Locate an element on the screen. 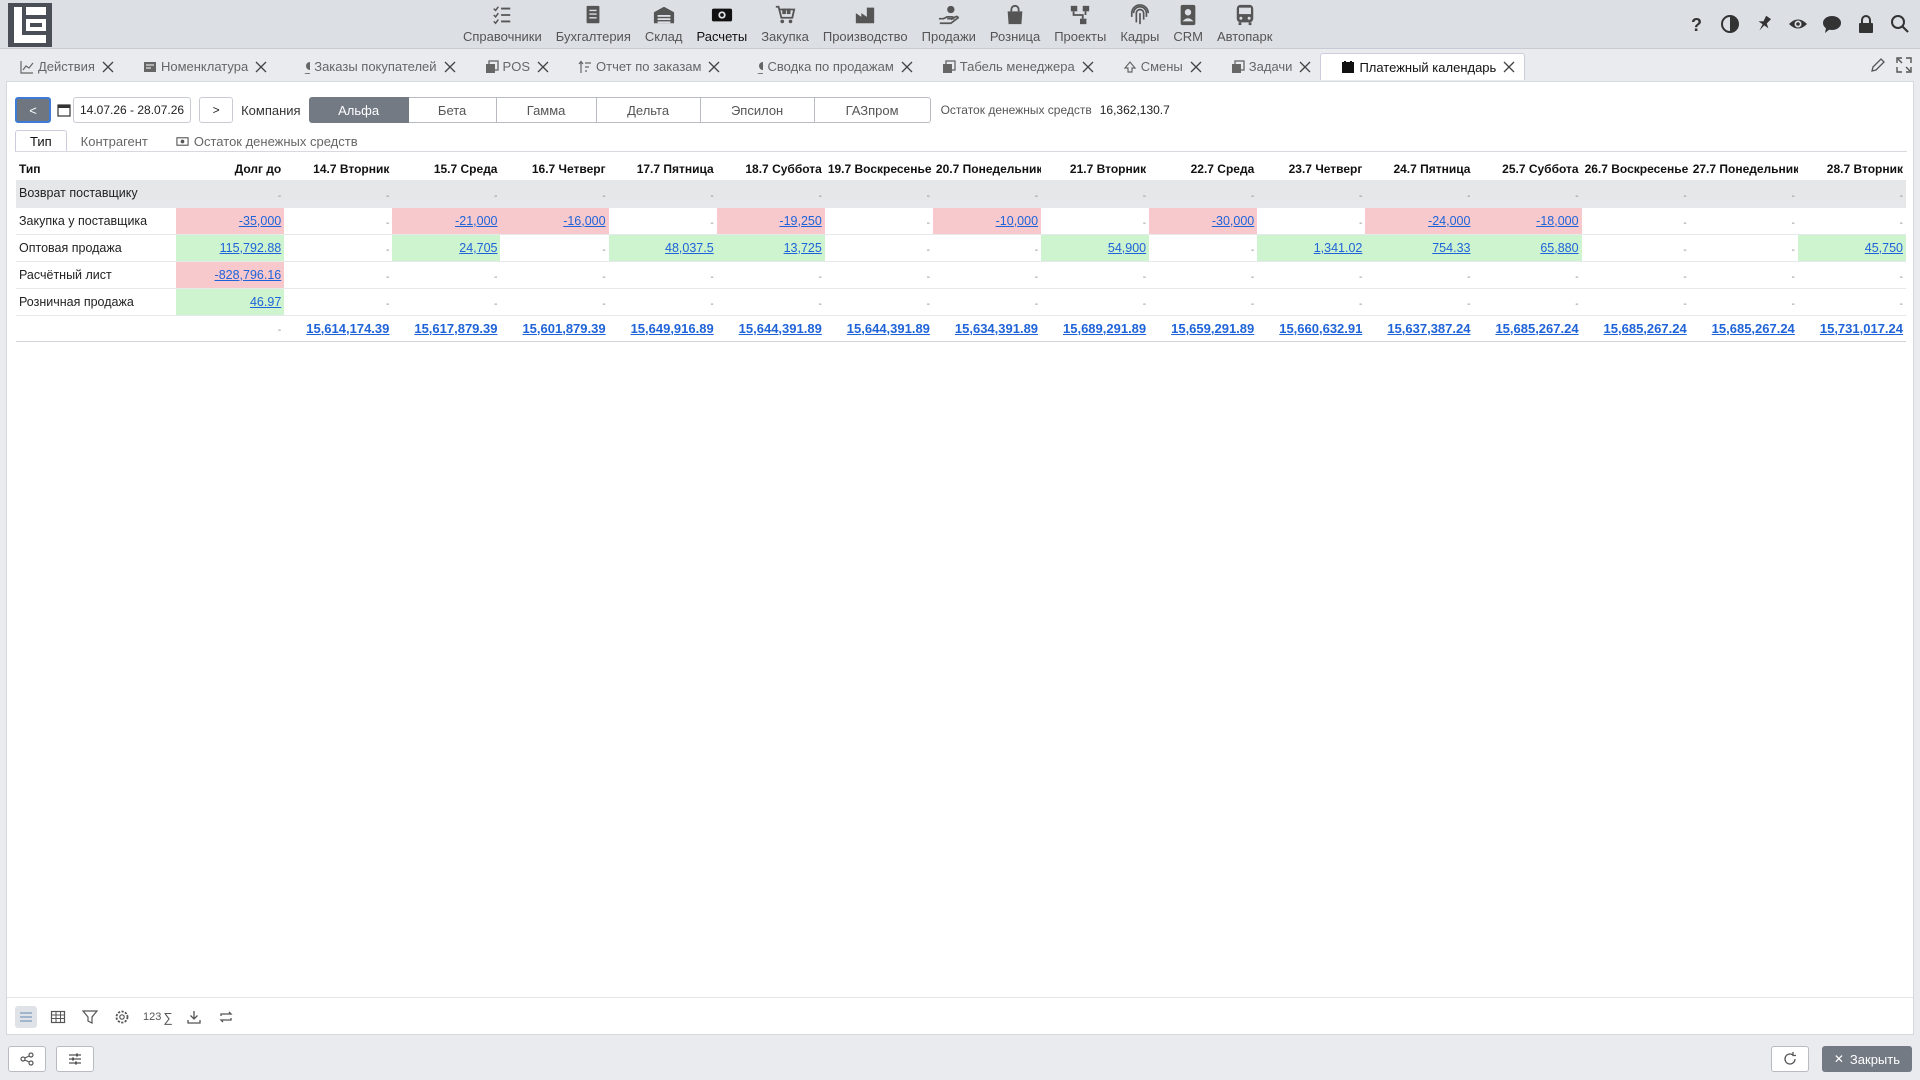 The width and height of the screenshot is (1920, 1080). tab-3: POS is located at coordinates (511, 66).